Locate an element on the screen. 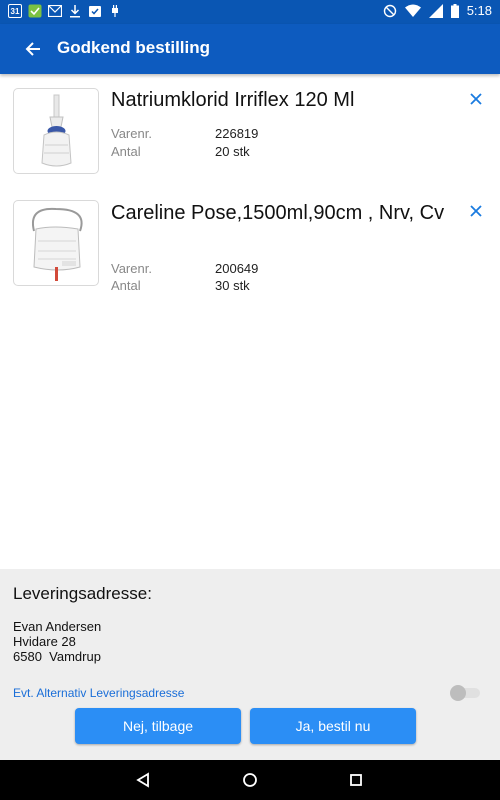 The width and height of the screenshot is (500, 800). page-title: Godkend bestilling is located at coordinates (134, 47).